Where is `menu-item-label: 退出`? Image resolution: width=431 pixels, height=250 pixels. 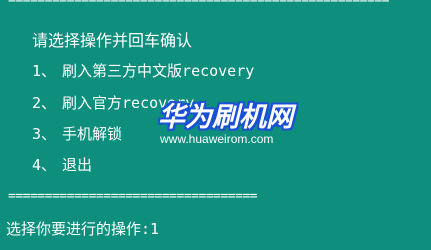
menu-item-label: 退出 is located at coordinates (77, 165).